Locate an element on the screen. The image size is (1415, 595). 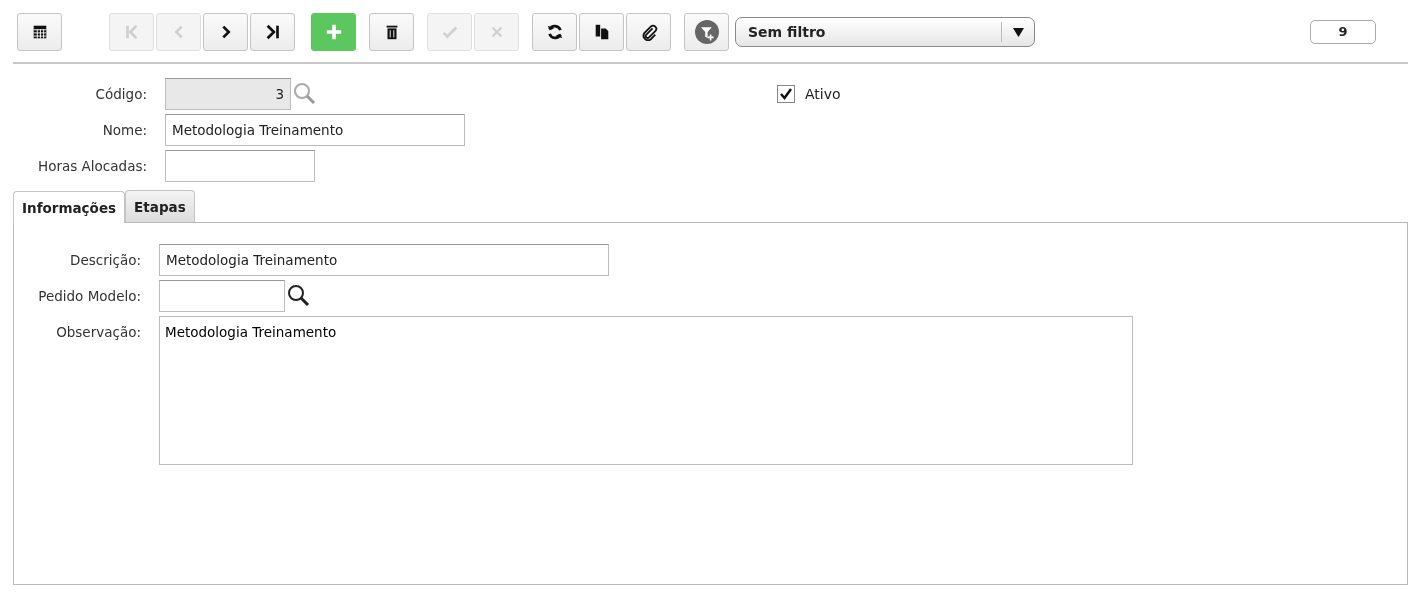
search-icon is located at coordinates (299, 296).